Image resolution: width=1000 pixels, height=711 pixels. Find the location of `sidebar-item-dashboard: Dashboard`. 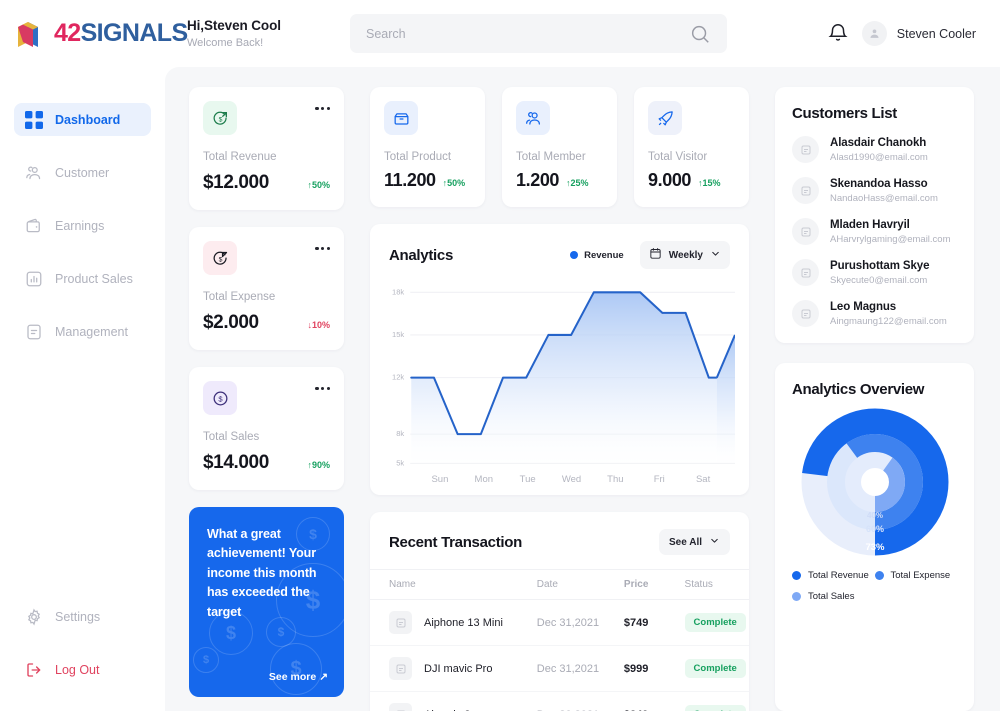

sidebar-item-dashboard: Dashboard is located at coordinates (82, 119).